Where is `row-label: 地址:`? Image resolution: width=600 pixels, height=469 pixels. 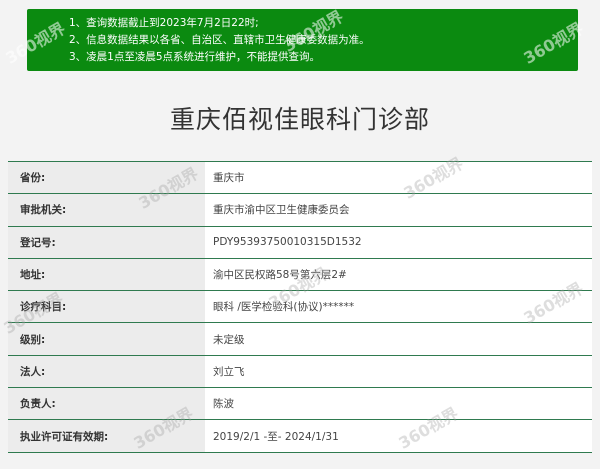 row-label: 地址: is located at coordinates (106, 274).